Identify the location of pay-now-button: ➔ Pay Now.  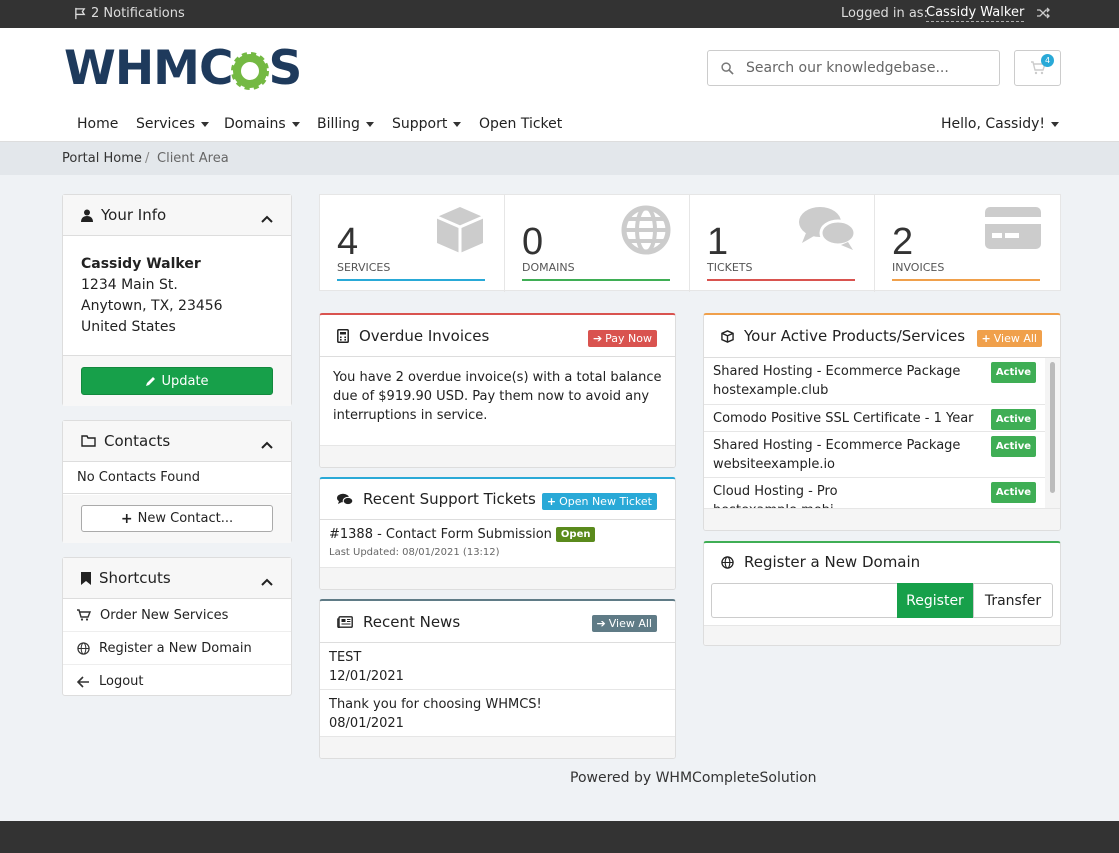
(622, 338).